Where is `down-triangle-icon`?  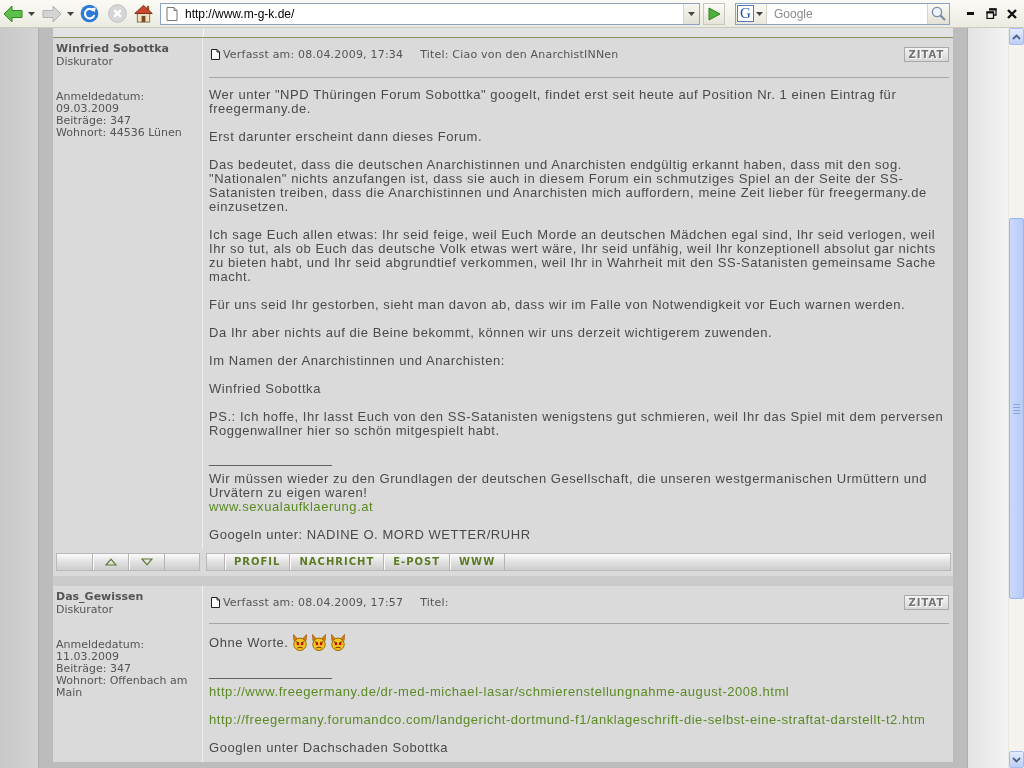 down-triangle-icon is located at coordinates (146, 562).